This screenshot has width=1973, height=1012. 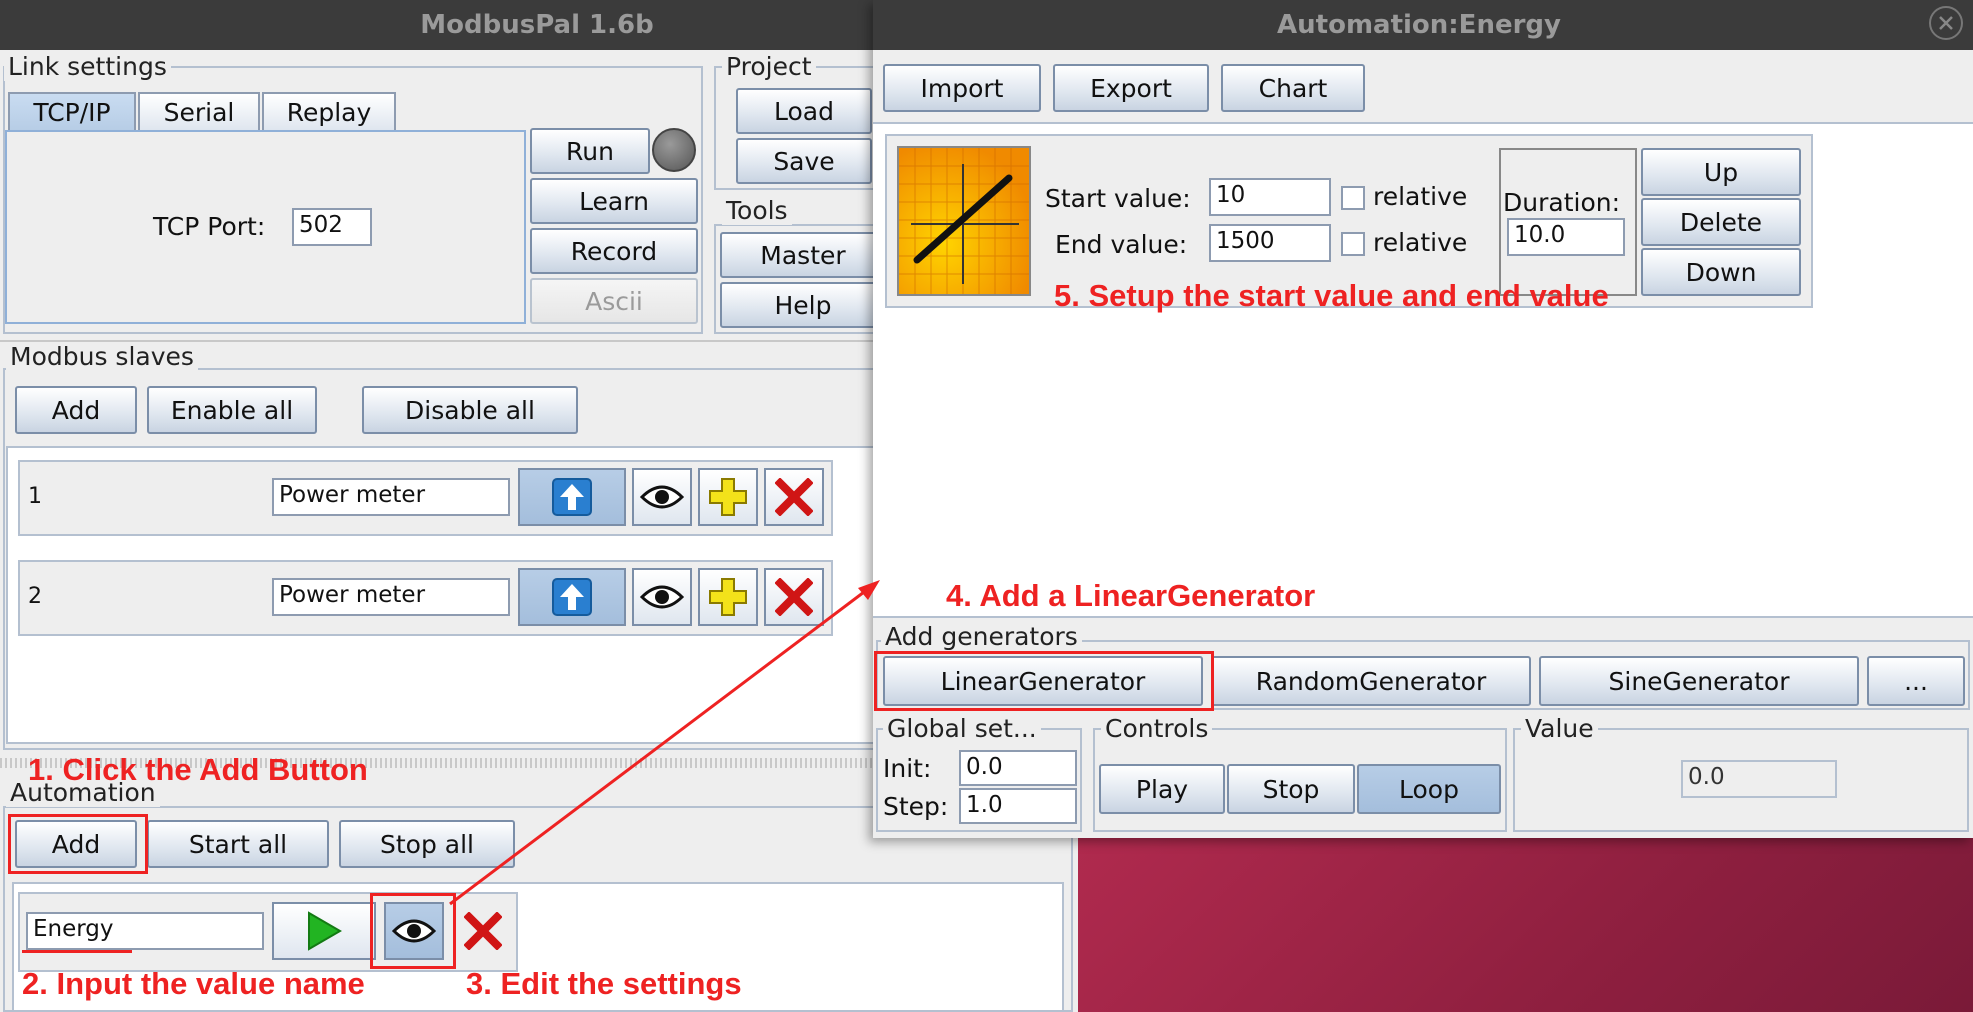 What do you see at coordinates (664, 743) in the screenshot?
I see `annotation-arrow` at bounding box center [664, 743].